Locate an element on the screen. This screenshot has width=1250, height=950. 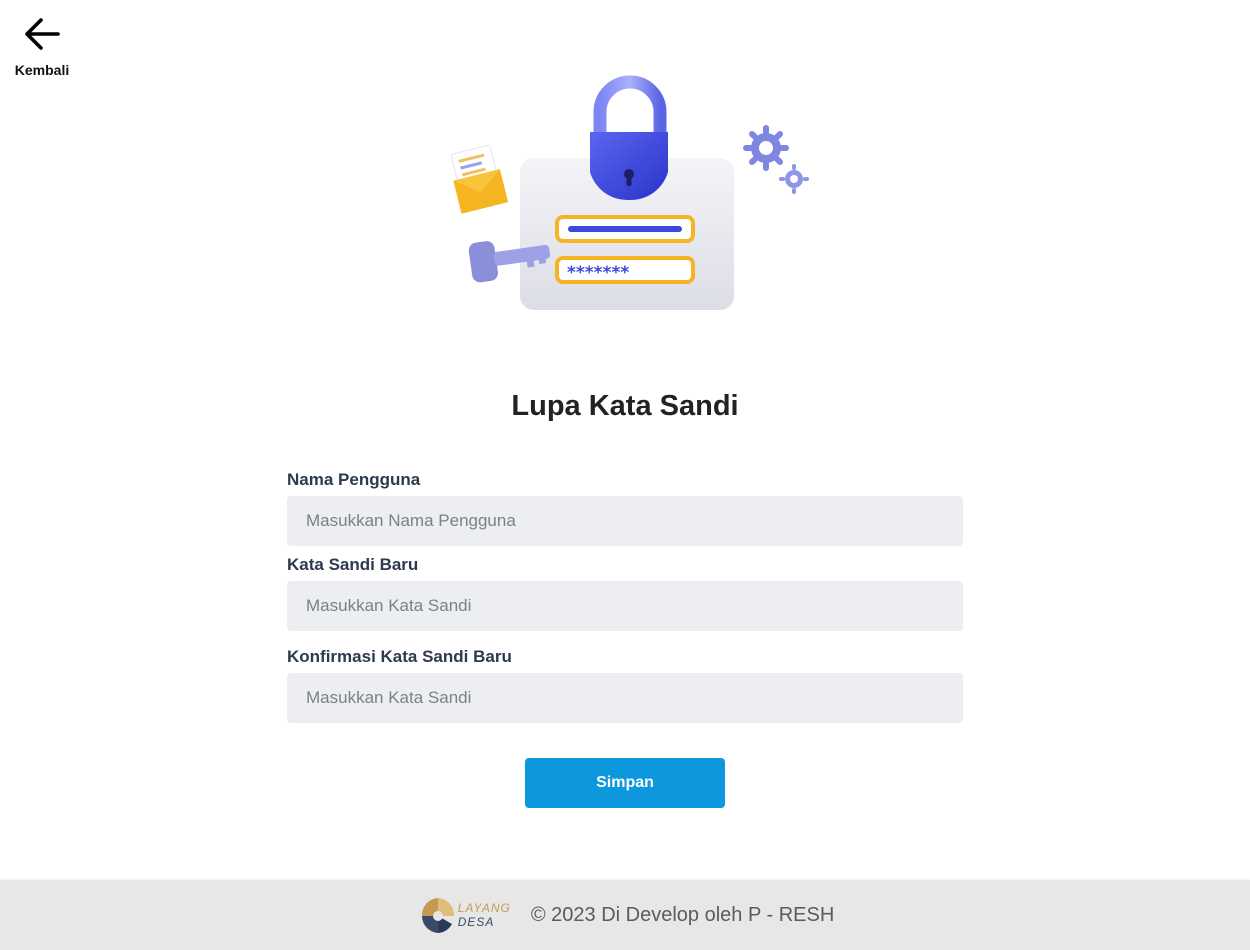
lock-body is located at coordinates (629, 166).